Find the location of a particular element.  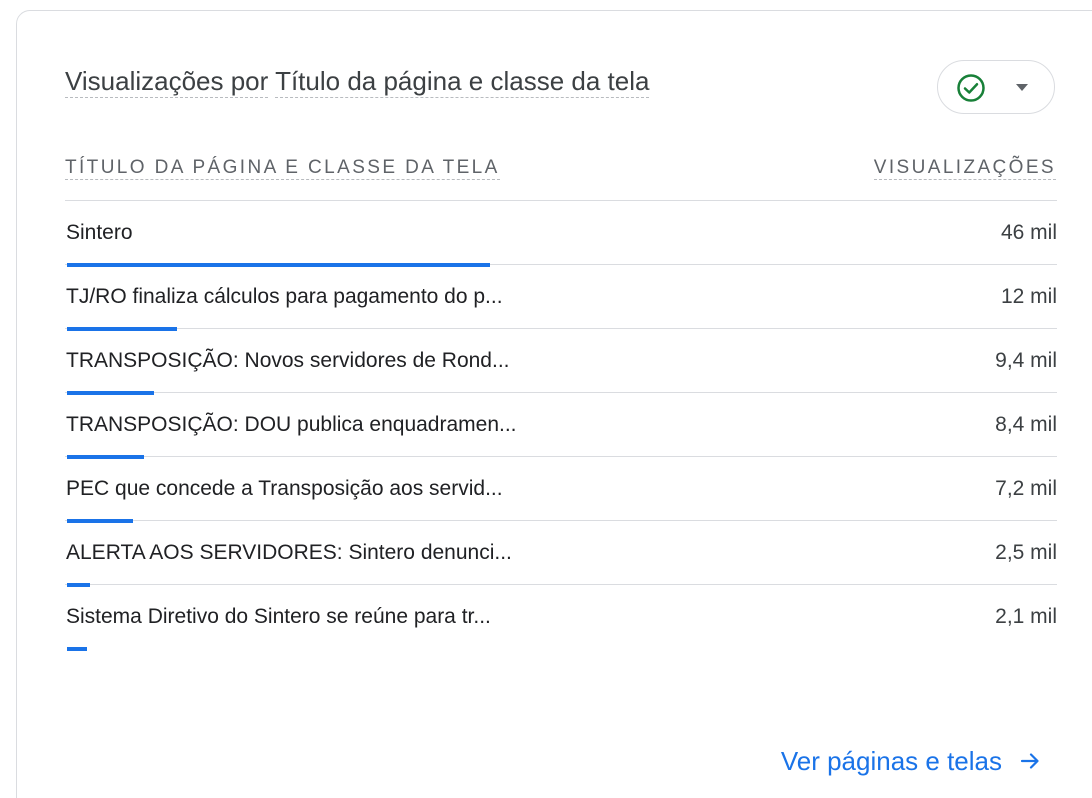

row-value: 2,5 mil is located at coordinates (1026, 552).